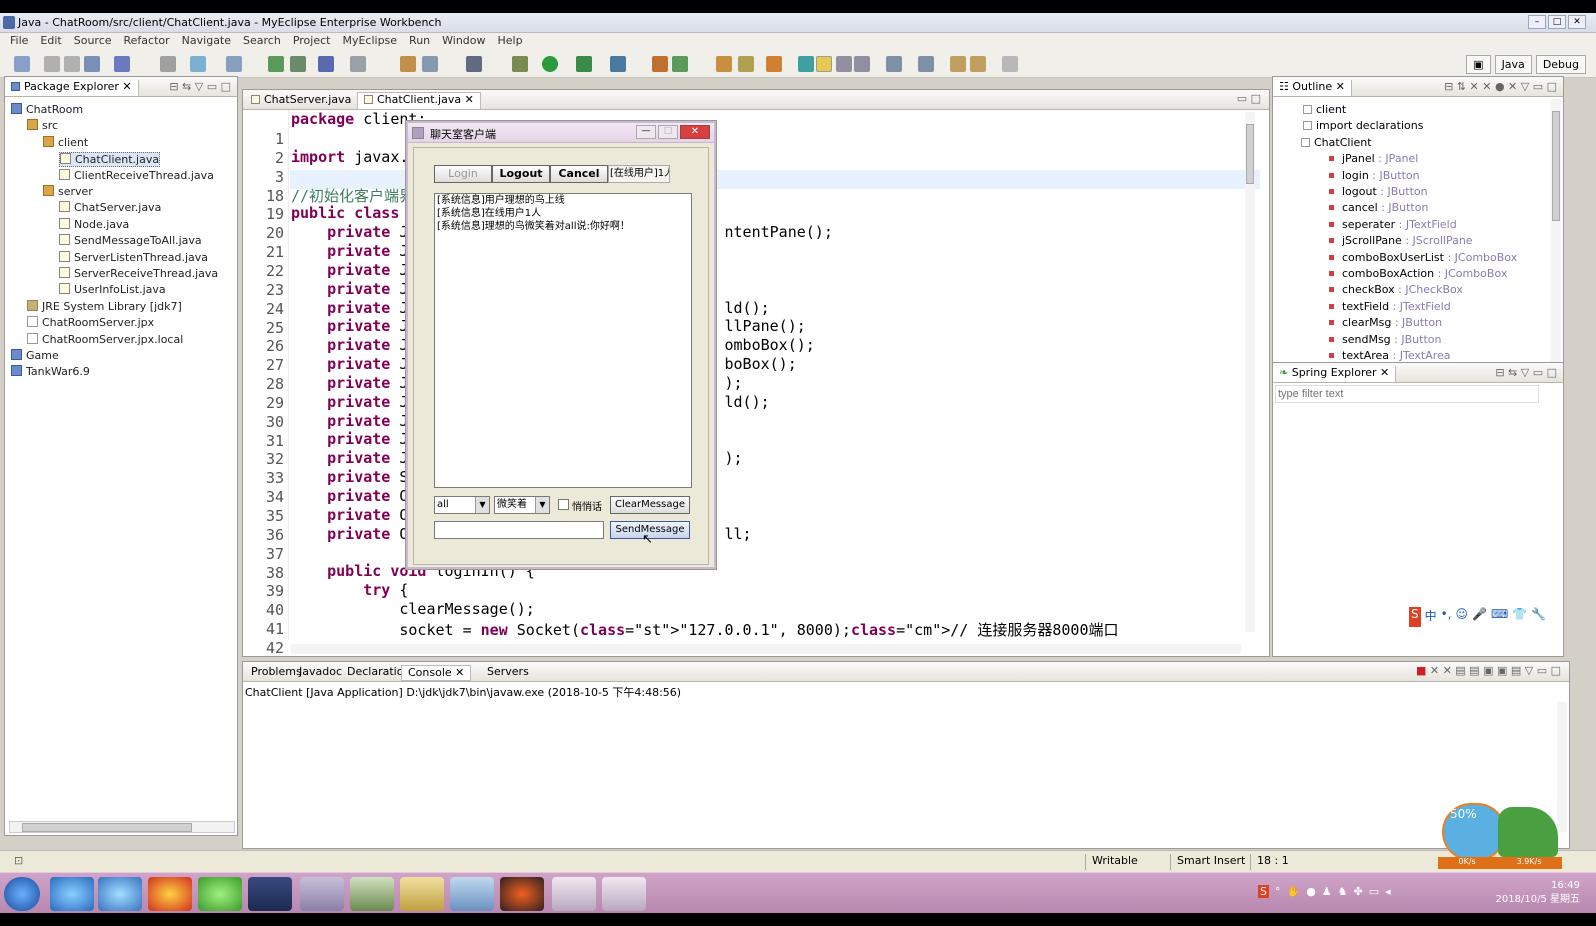 Image resolution: width=1596 pixels, height=926 pixels. Describe the element at coordinates (824, 64) in the screenshot. I see `mark-occurrences-icon` at that location.